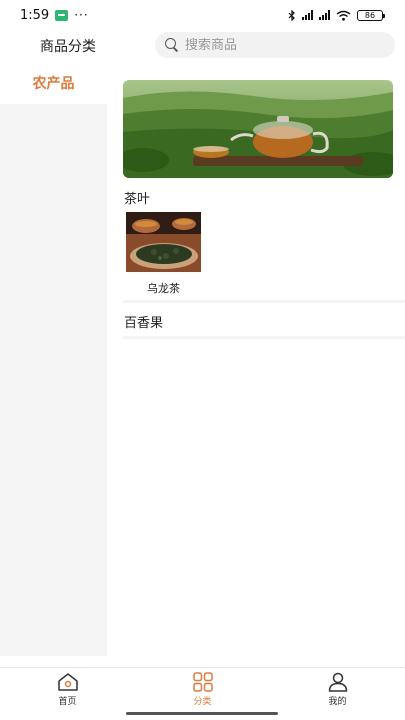 The height and width of the screenshot is (720, 405). Describe the element at coordinates (68, 47) in the screenshot. I see `page-title: 商品分类` at that location.